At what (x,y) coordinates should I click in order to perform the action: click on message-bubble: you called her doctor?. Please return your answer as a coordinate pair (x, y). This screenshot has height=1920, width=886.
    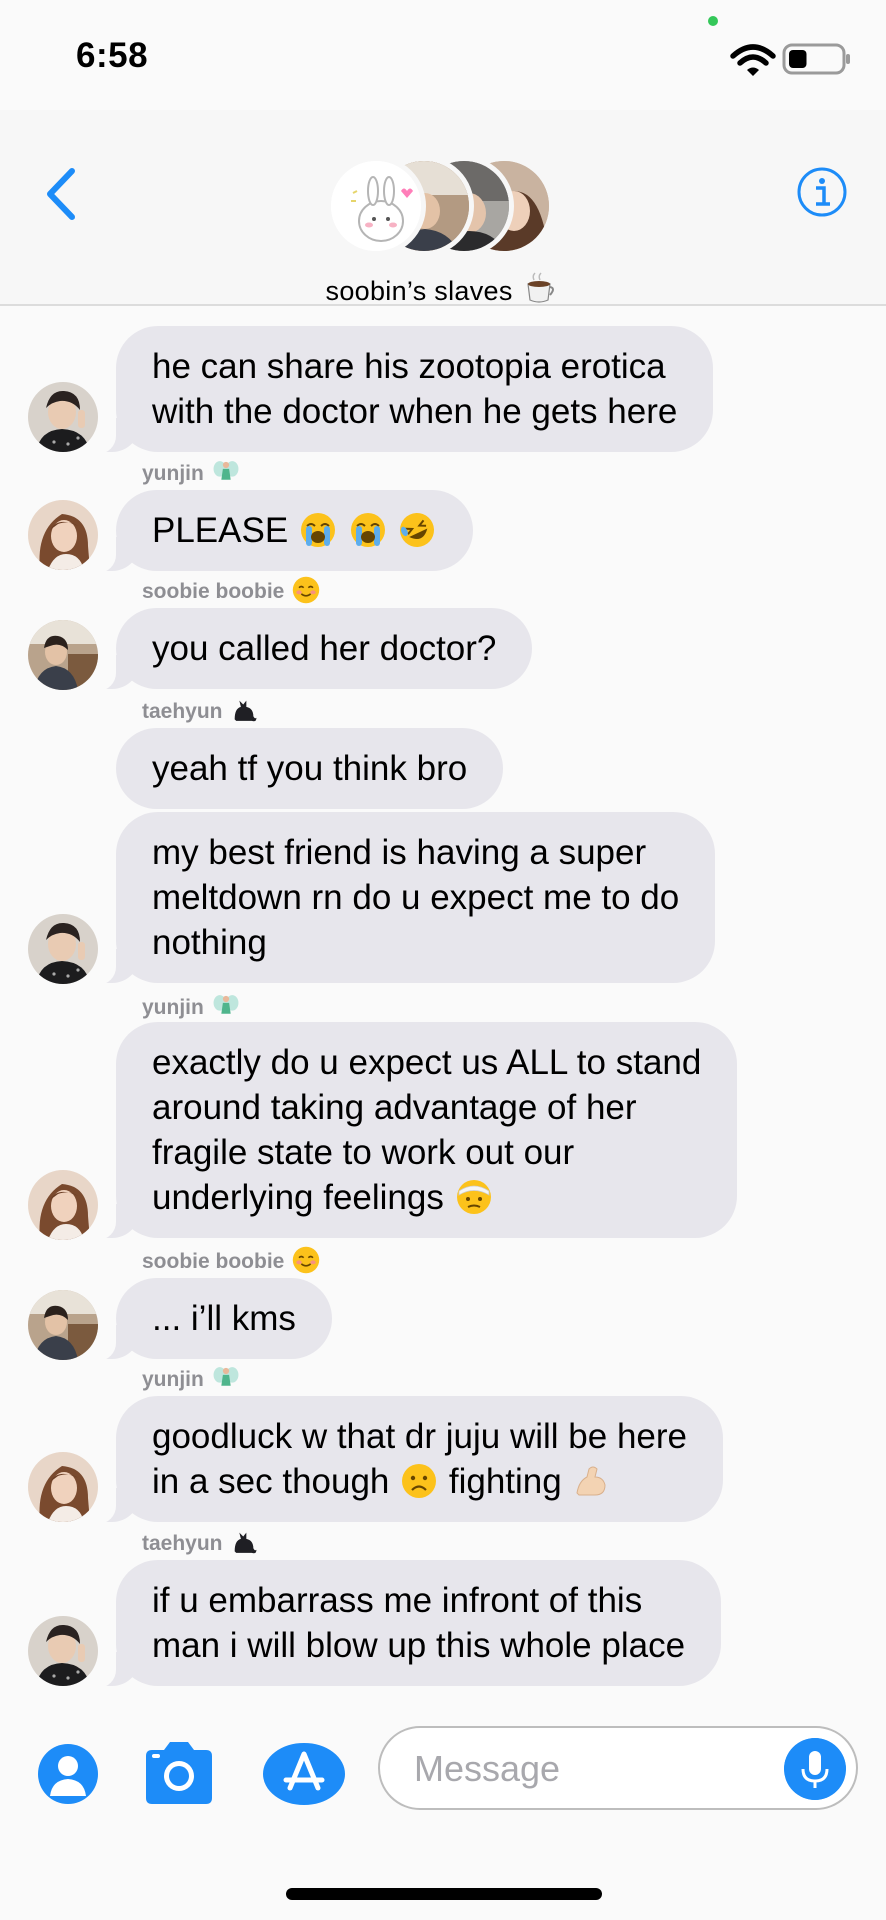
    Looking at the image, I should click on (309, 649).